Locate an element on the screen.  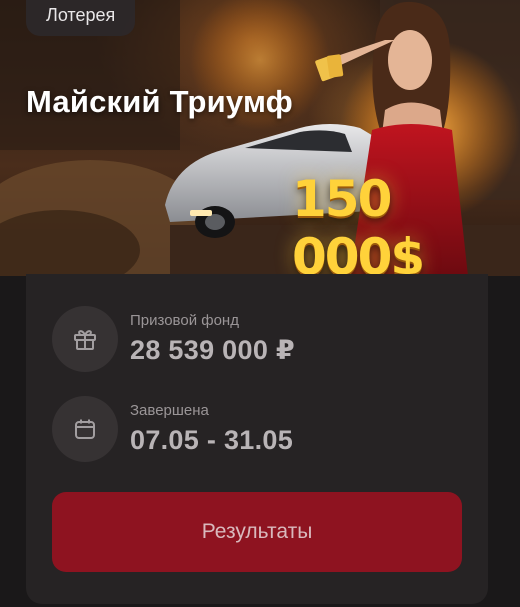
results-button: Результаты is located at coordinates (257, 532).